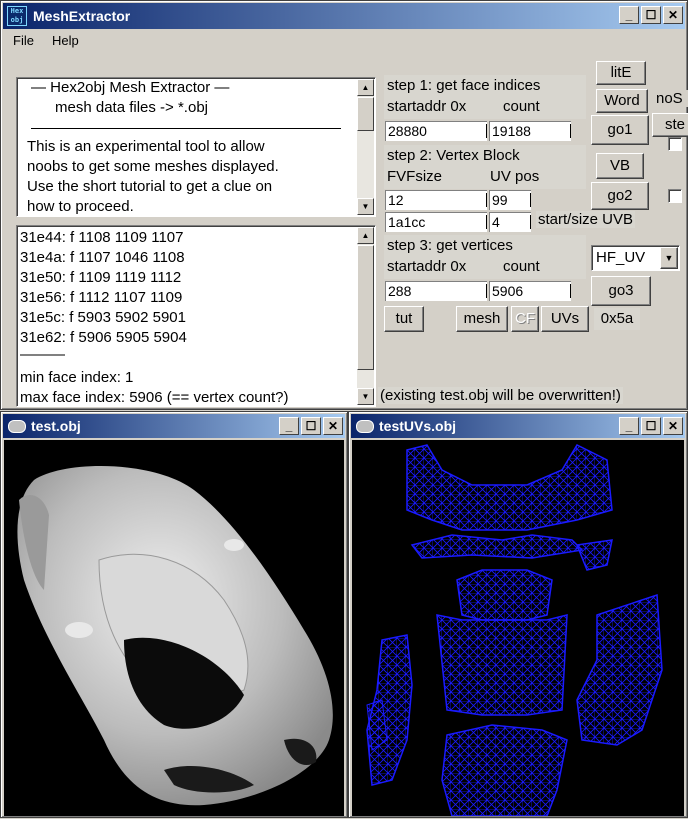  What do you see at coordinates (42, 354) in the screenshot?
I see `log-line: ———` at bounding box center [42, 354].